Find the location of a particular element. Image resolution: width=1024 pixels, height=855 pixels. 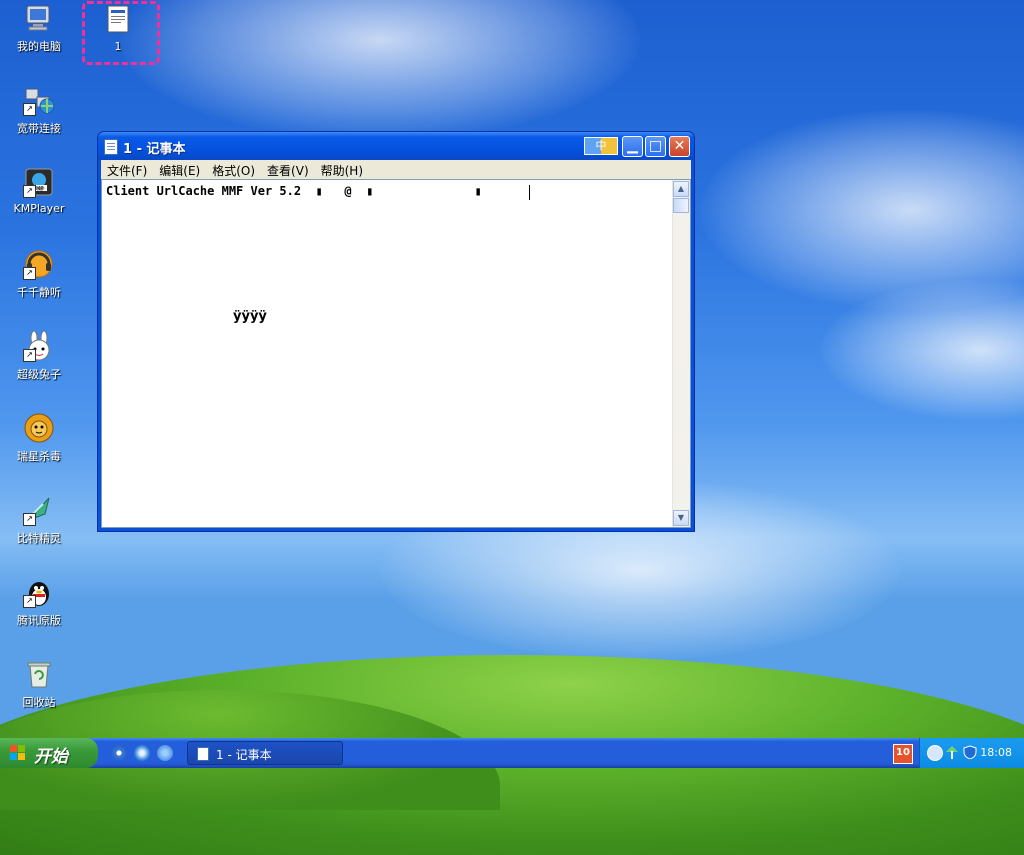

desktop-icon-label: 1 is located at coordinates (118, 46).